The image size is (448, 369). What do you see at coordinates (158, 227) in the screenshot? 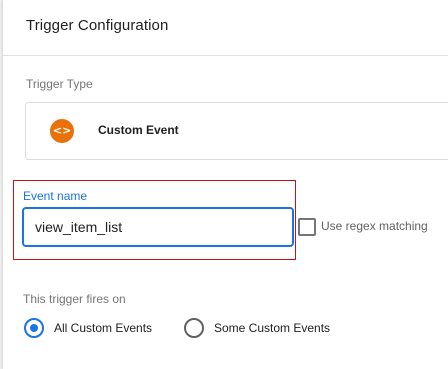
I see `event-name-input` at bounding box center [158, 227].